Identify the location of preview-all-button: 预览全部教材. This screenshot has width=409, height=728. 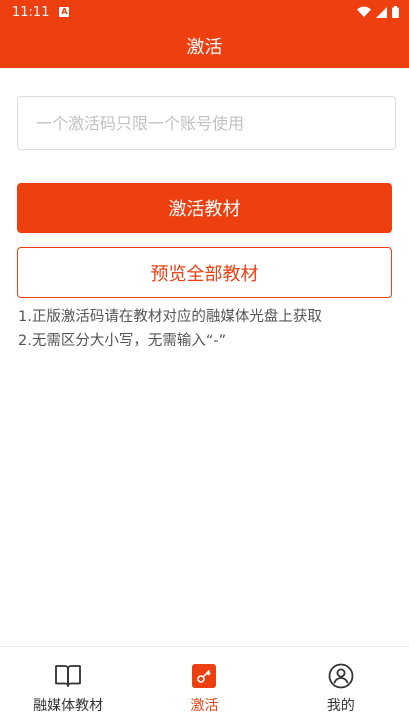
(204, 272).